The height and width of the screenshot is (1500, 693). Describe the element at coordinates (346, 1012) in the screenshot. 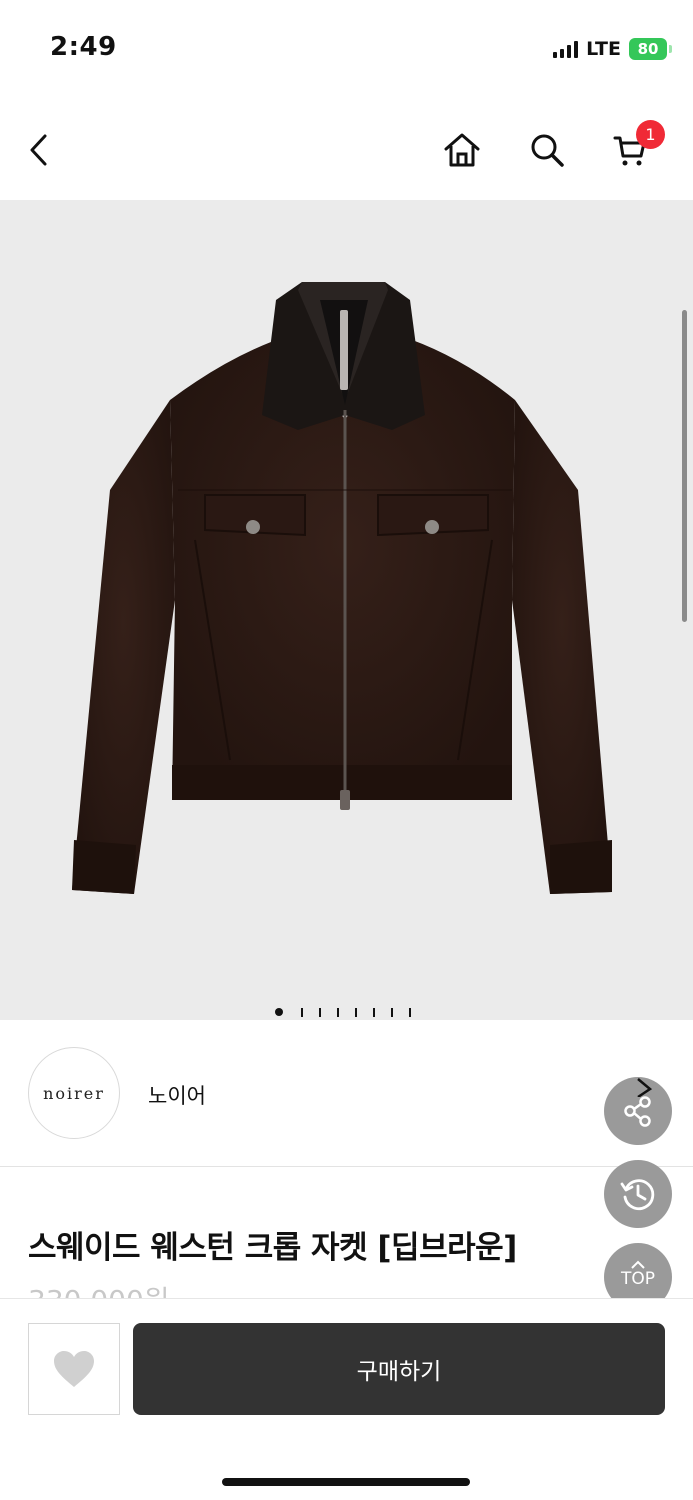

I see `gallery-pager` at that location.